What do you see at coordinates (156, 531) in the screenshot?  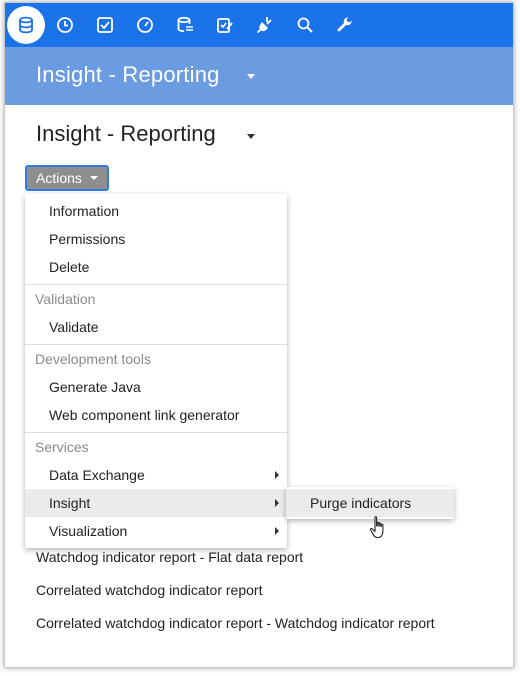 I see `menu-item-visualization: Visualization` at bounding box center [156, 531].